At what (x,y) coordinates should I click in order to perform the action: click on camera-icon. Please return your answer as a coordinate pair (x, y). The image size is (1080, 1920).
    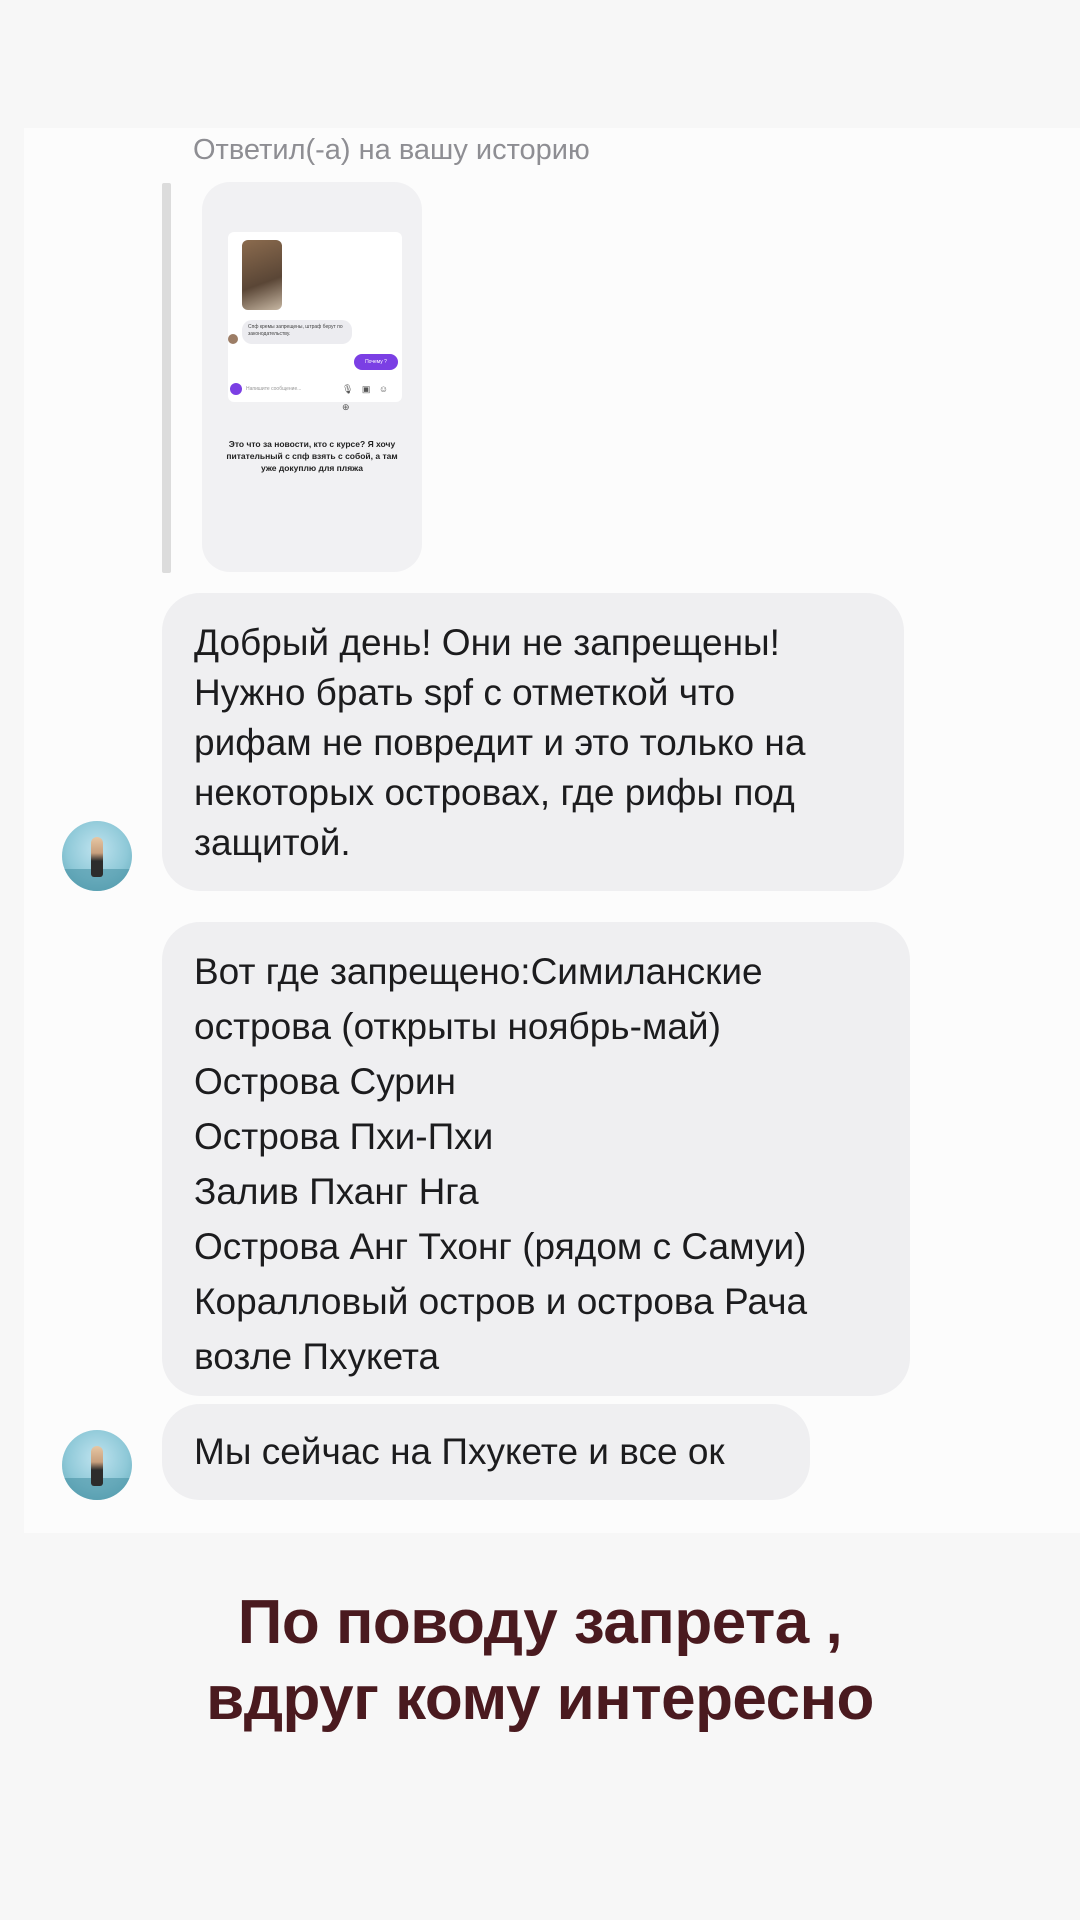
    Looking at the image, I should click on (236, 389).